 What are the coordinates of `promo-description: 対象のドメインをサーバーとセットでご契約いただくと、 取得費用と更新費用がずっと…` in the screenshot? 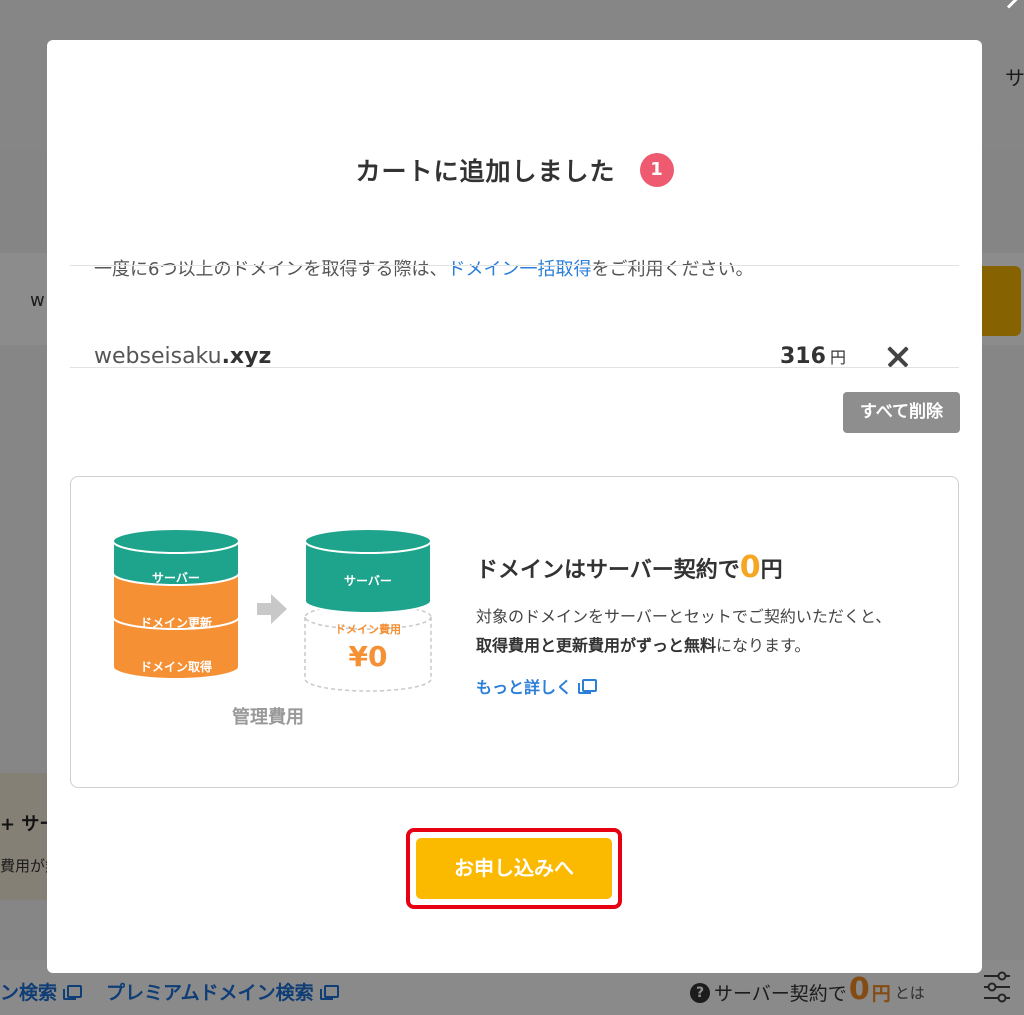 It's located at (683, 631).